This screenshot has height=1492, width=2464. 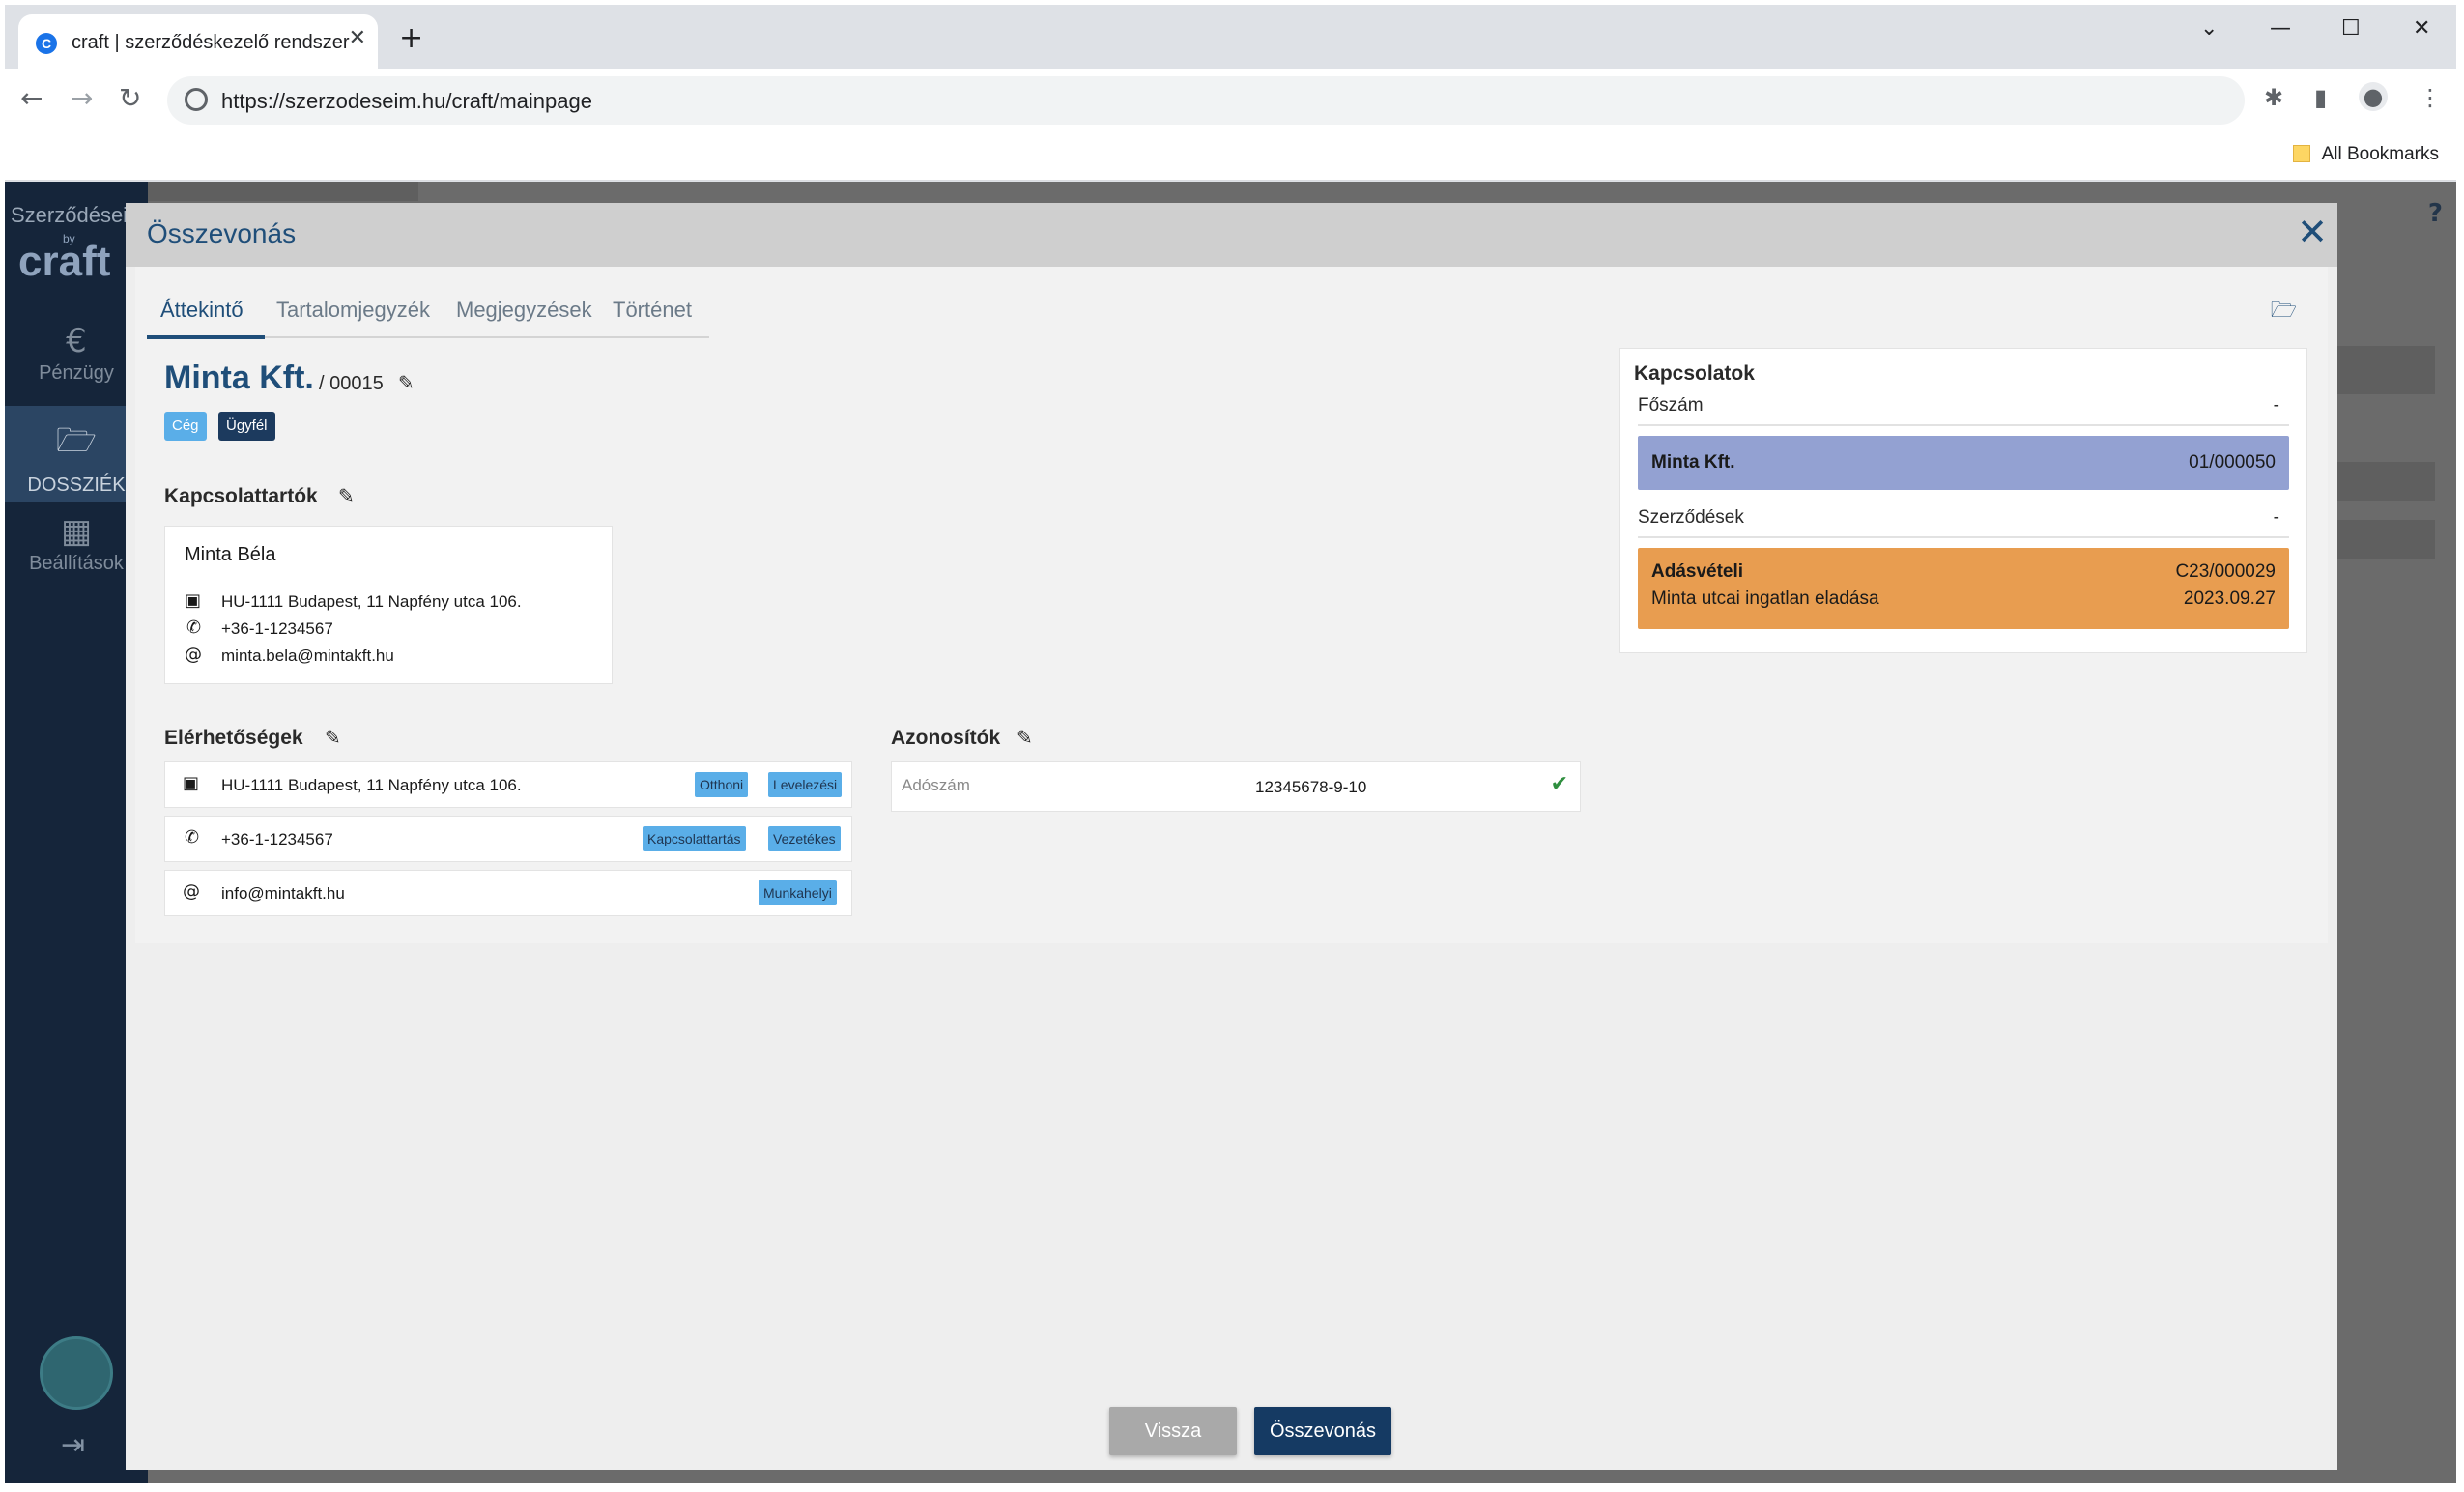 I want to click on browser-tab: C craft | szerződéskezelő rendszer ✕, so click(x=198, y=41).